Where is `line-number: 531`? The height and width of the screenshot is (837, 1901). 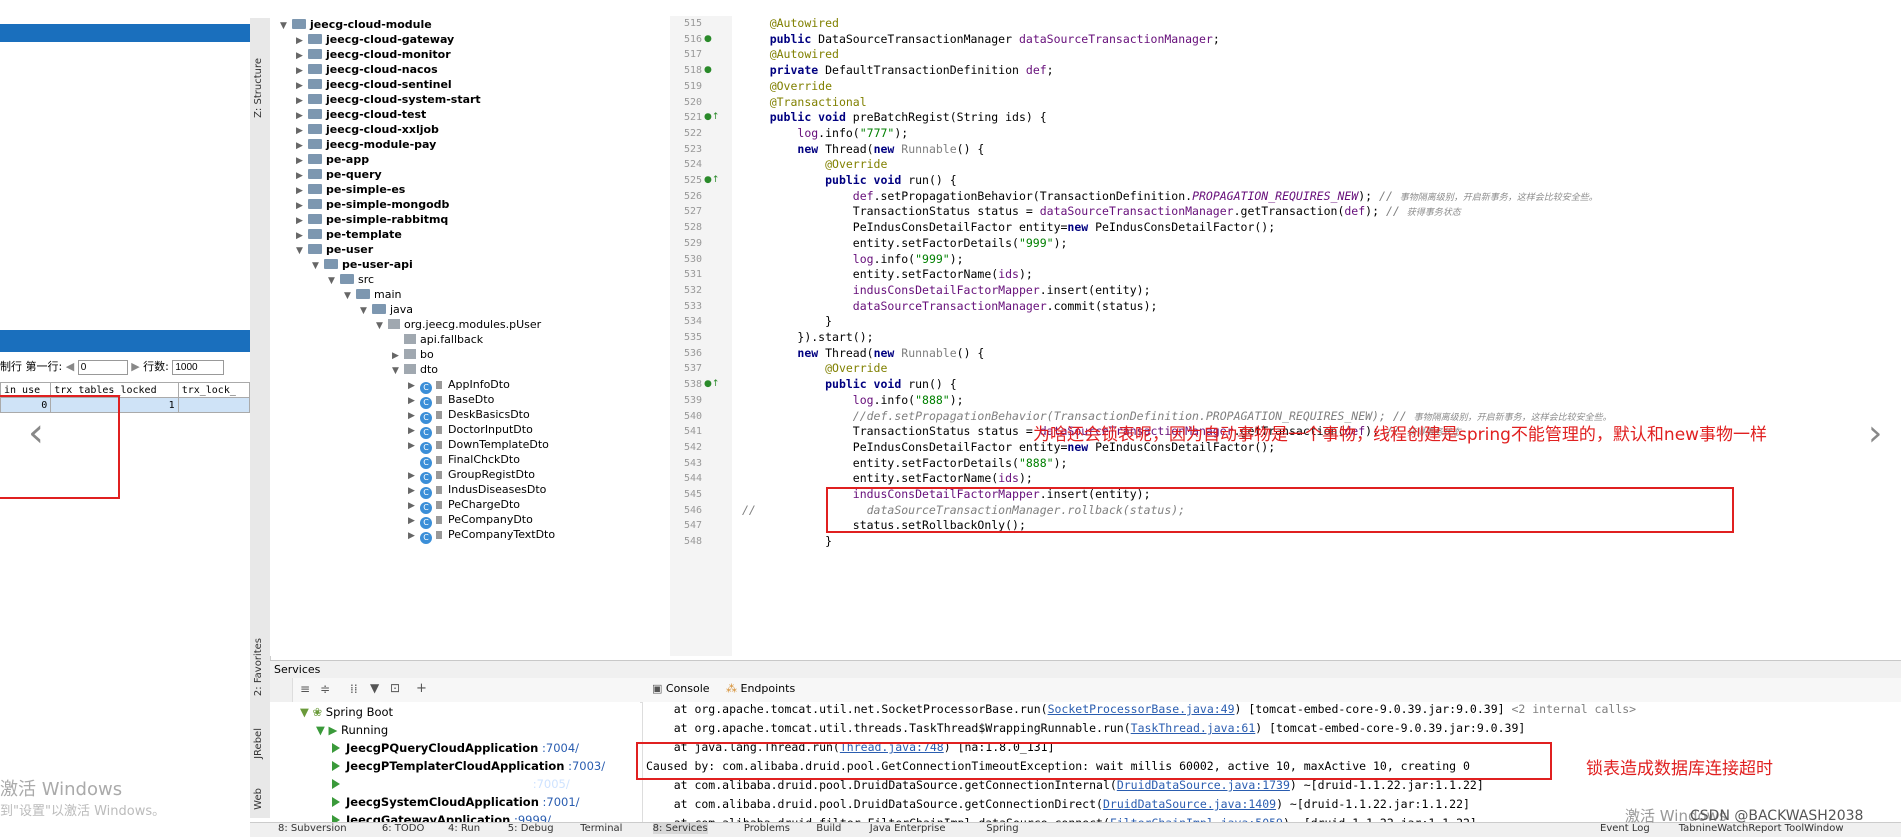
line-number: 531 is located at coordinates (692, 275).